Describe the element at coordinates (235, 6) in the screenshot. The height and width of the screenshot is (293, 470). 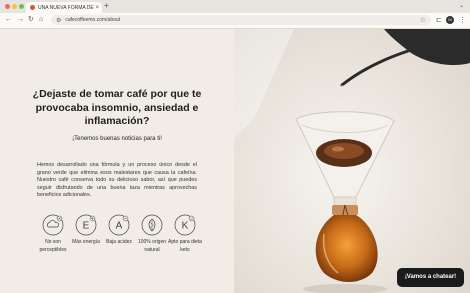
I see `tab-bar: UNA NUEVA FORMA DE TOMAR CAFÉ × + ⌄` at that location.